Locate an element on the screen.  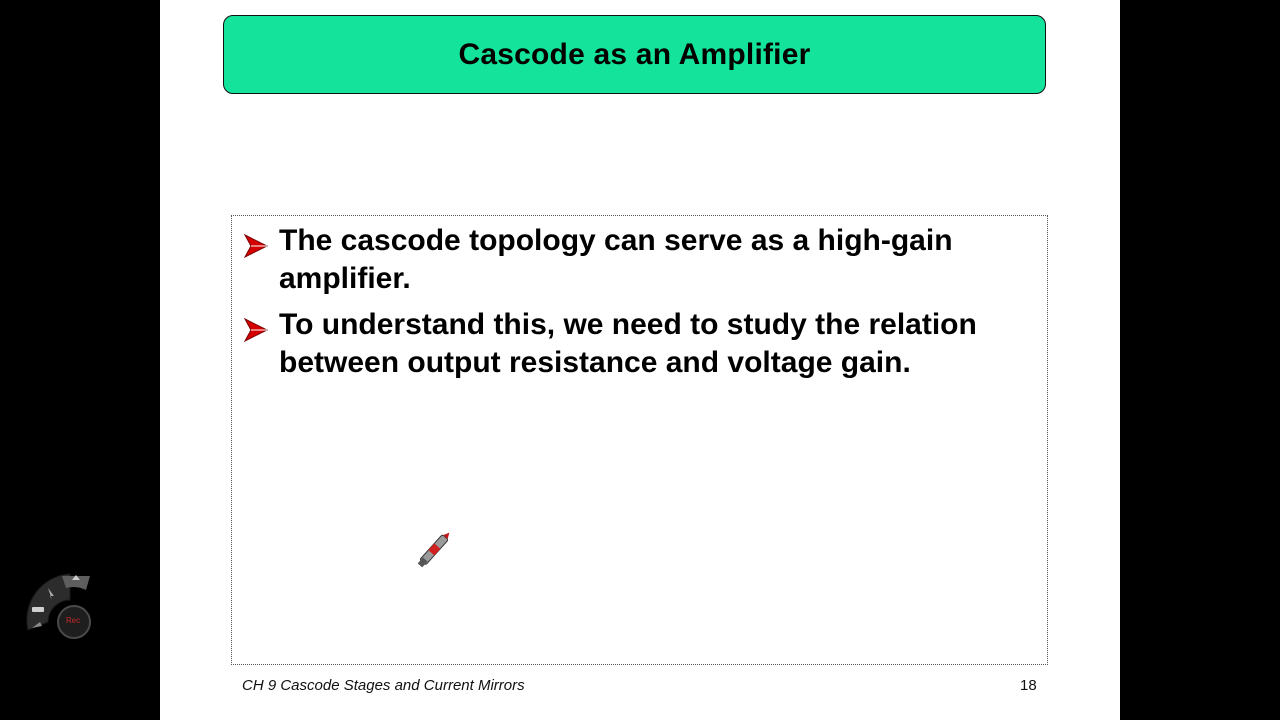
recorder-toolbar: Rec is located at coordinates (59, 607).